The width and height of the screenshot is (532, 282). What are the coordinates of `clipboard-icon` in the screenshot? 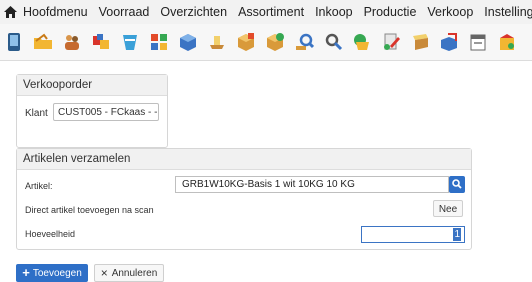 It's located at (130, 42).